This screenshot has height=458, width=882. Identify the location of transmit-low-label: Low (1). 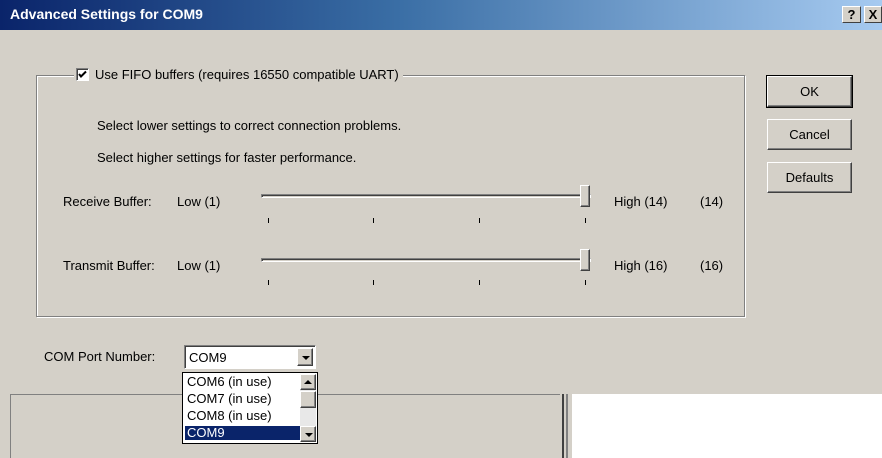
(199, 265).